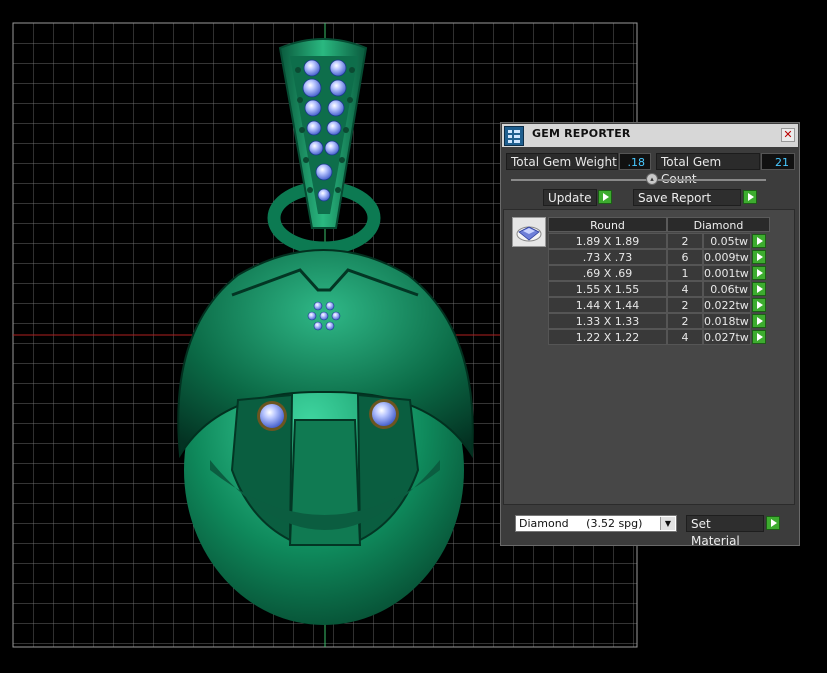 The image size is (827, 673). What do you see at coordinates (727, 289) in the screenshot?
I see `gem-weight-cell: 0.06tw` at bounding box center [727, 289].